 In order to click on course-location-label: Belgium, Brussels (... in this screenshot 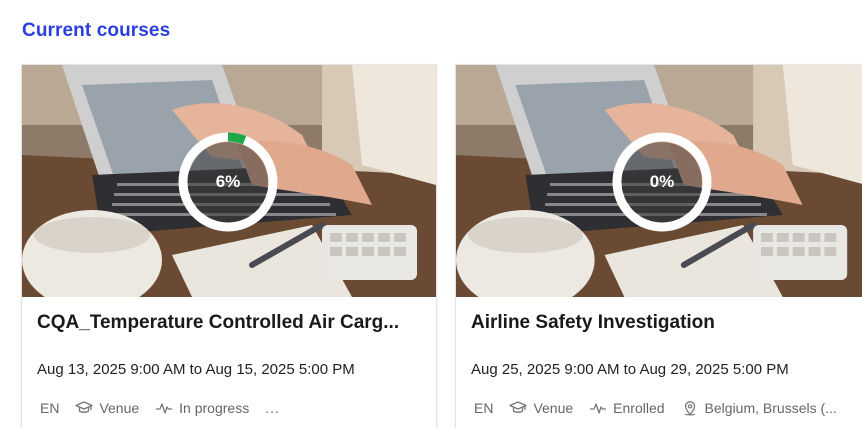, I will do `click(770, 408)`.